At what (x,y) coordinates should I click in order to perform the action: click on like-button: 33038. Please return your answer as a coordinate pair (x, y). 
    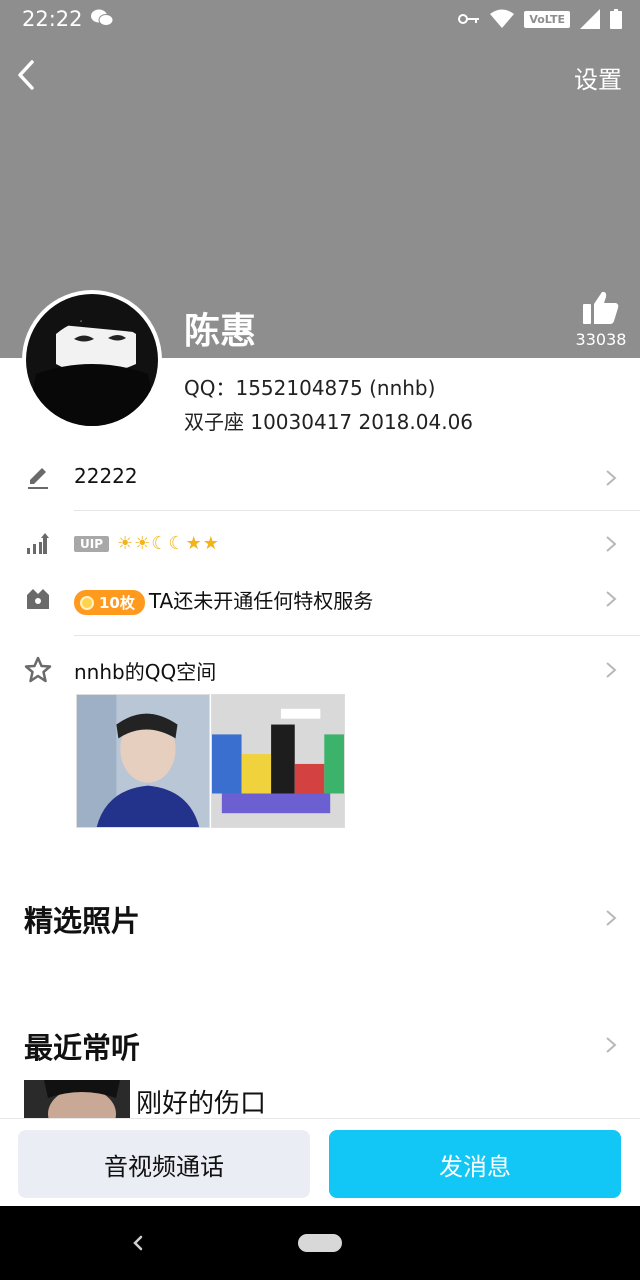
    Looking at the image, I should click on (601, 319).